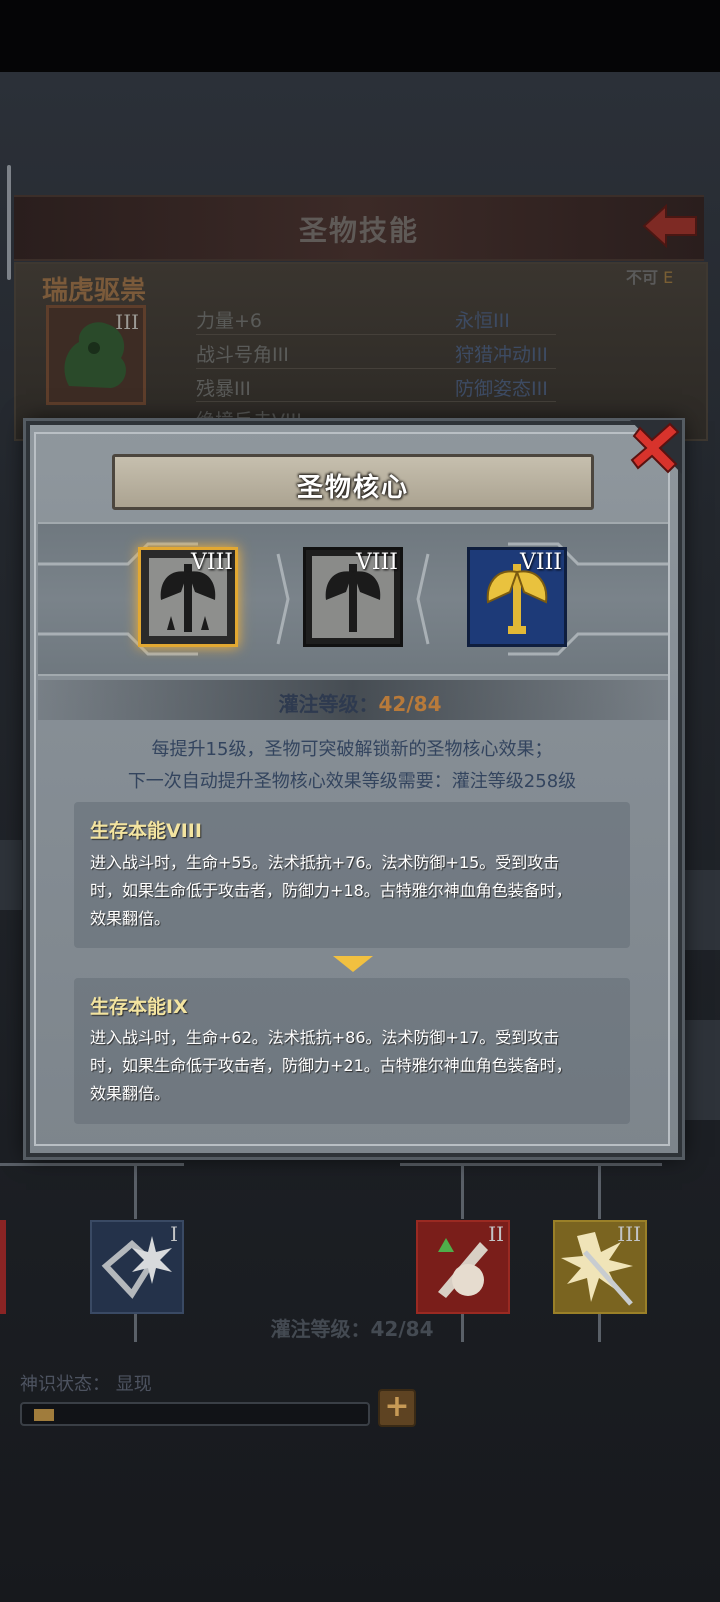 This screenshot has width=720, height=1602. I want to click on core-slot-1: VIII, so click(188, 597).